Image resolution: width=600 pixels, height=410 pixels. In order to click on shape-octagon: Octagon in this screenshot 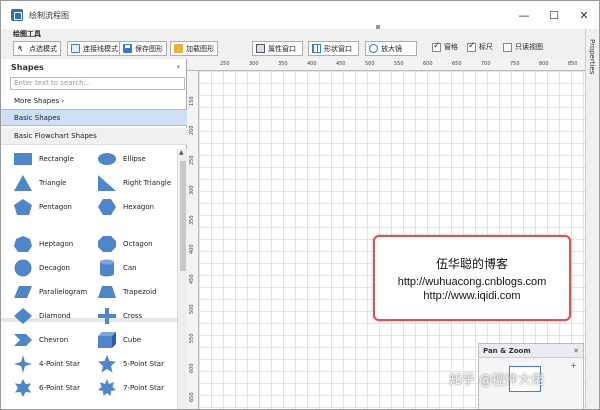, I will do `click(128, 244)`.